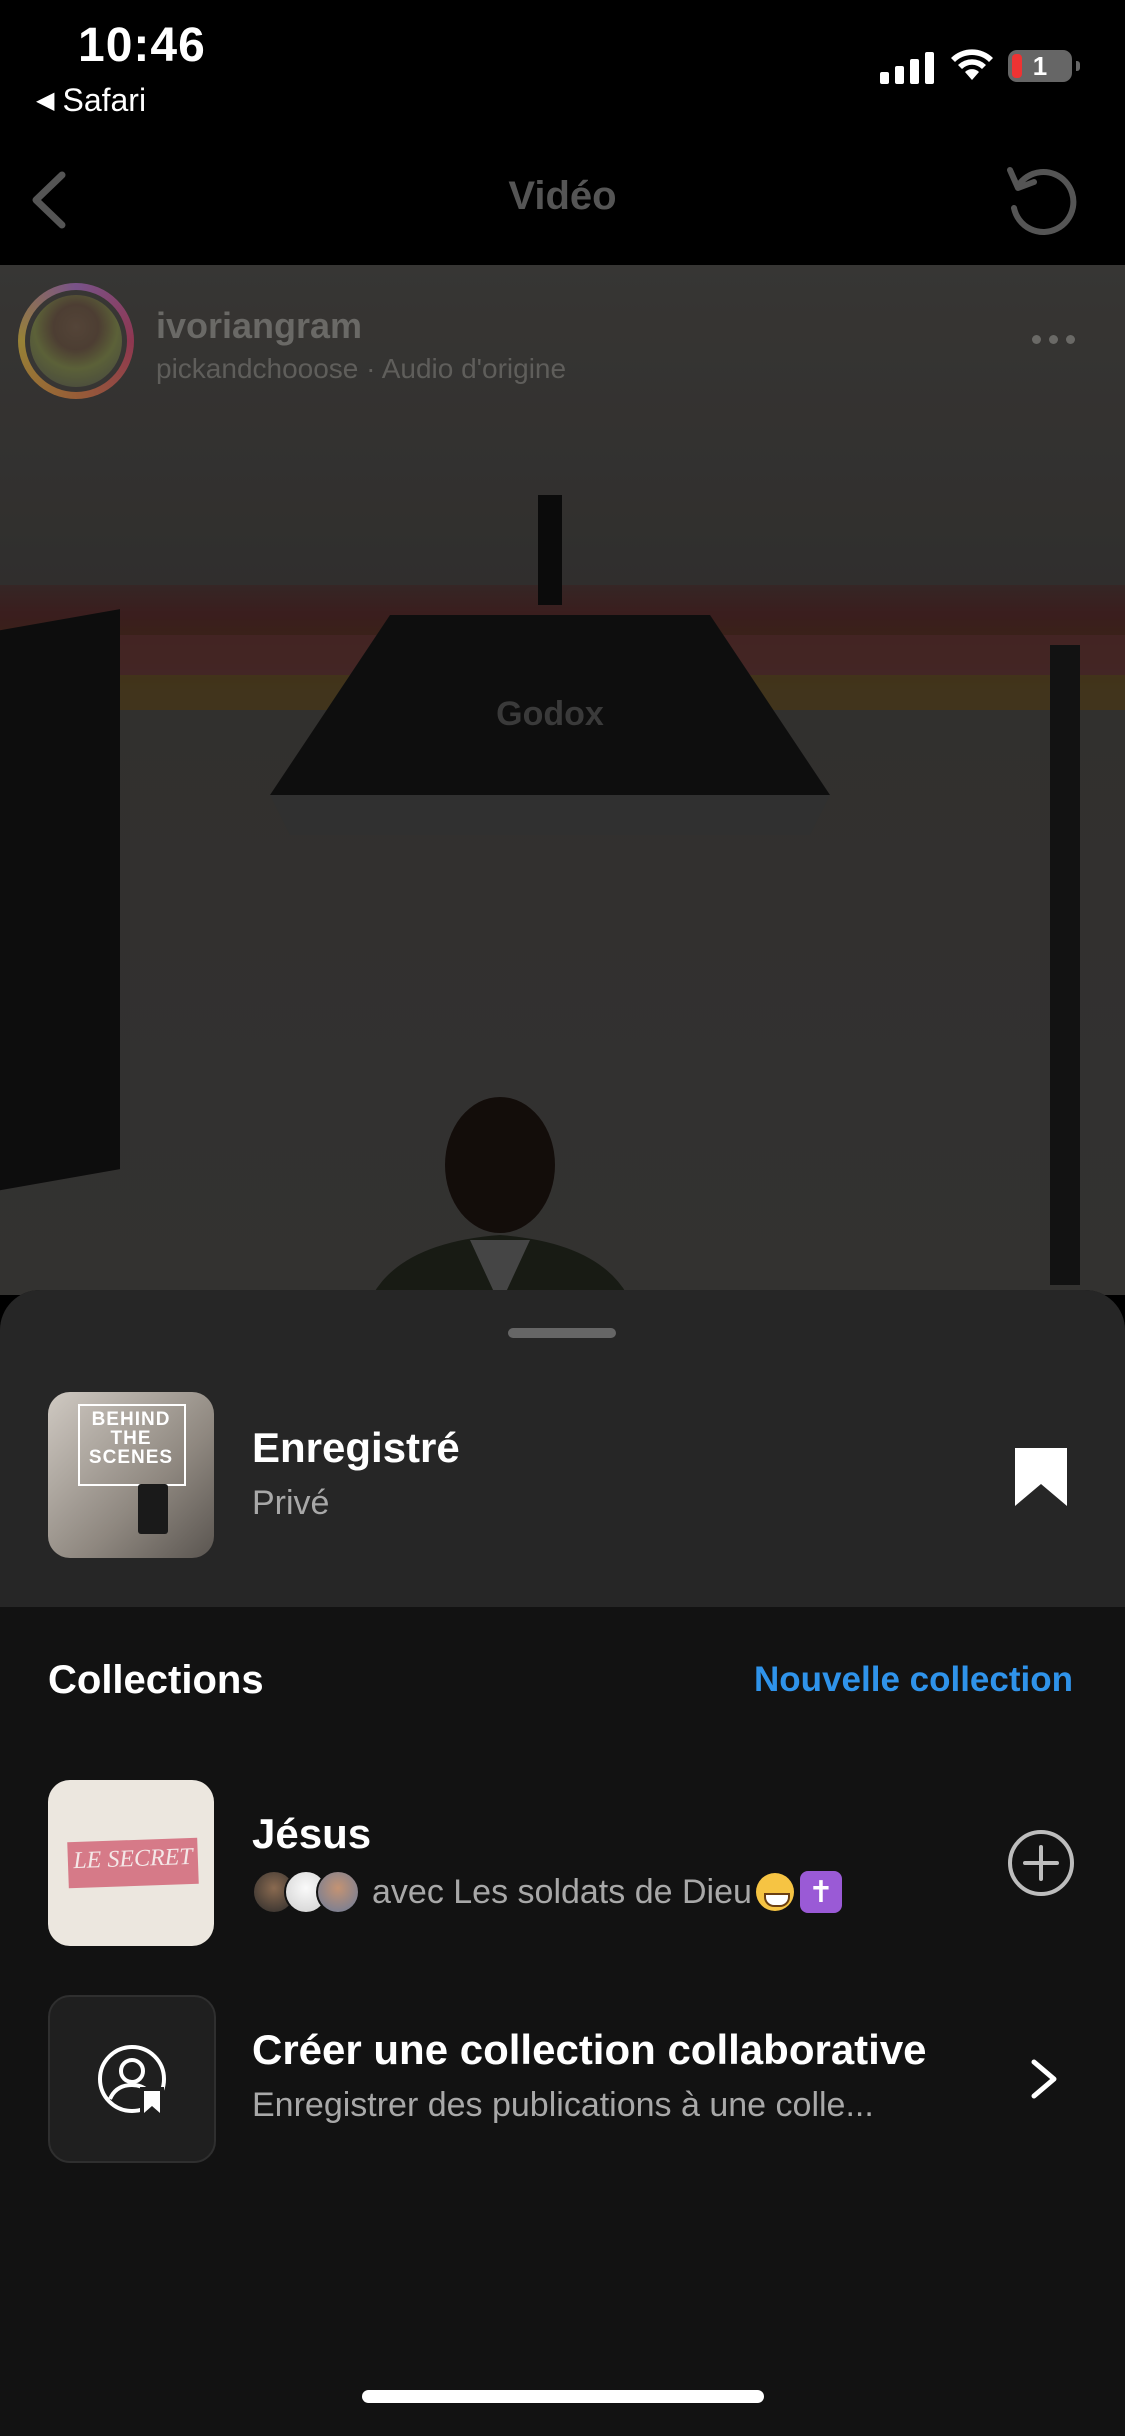 The image size is (1125, 2436). What do you see at coordinates (312, 1833) in the screenshot?
I see `collection-title: Jésus` at bounding box center [312, 1833].